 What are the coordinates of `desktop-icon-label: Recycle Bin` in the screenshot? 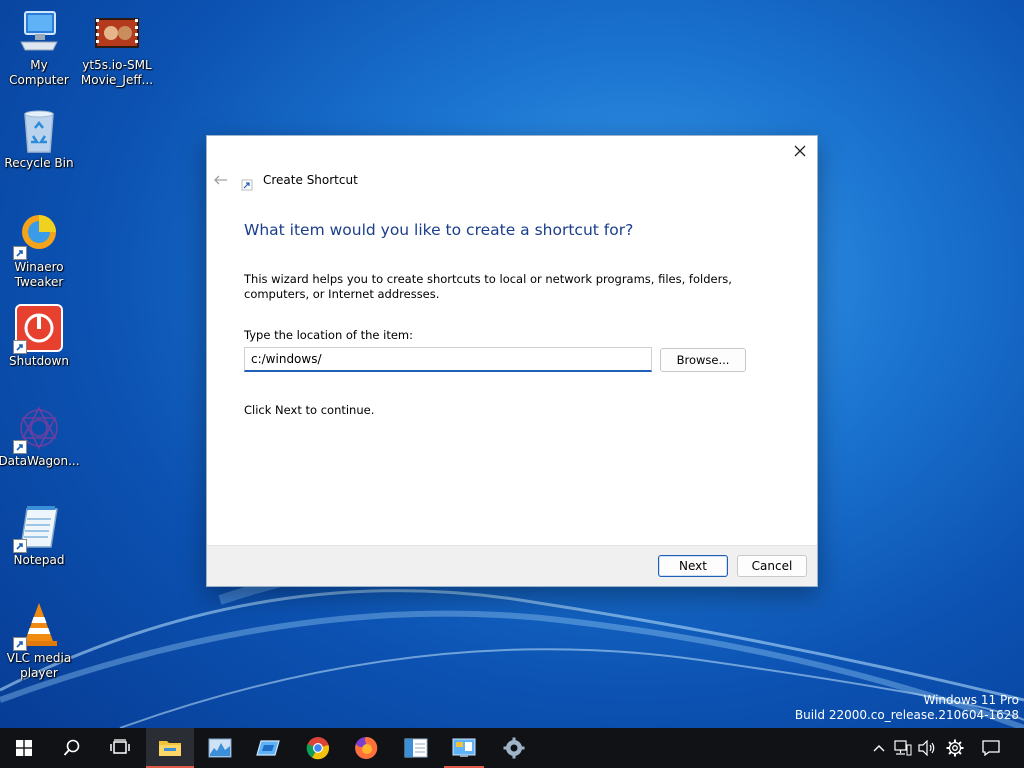 It's located at (39, 163).